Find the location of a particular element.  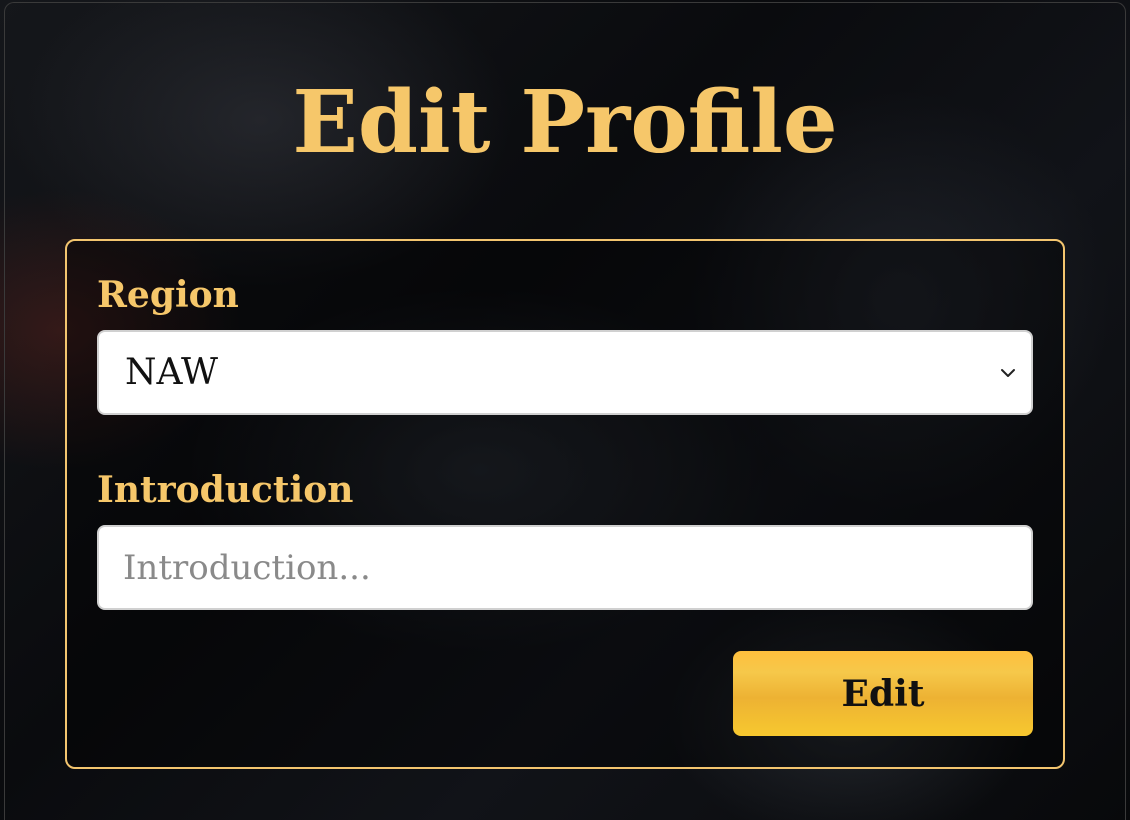

region-selected-value: NAW is located at coordinates (172, 372).